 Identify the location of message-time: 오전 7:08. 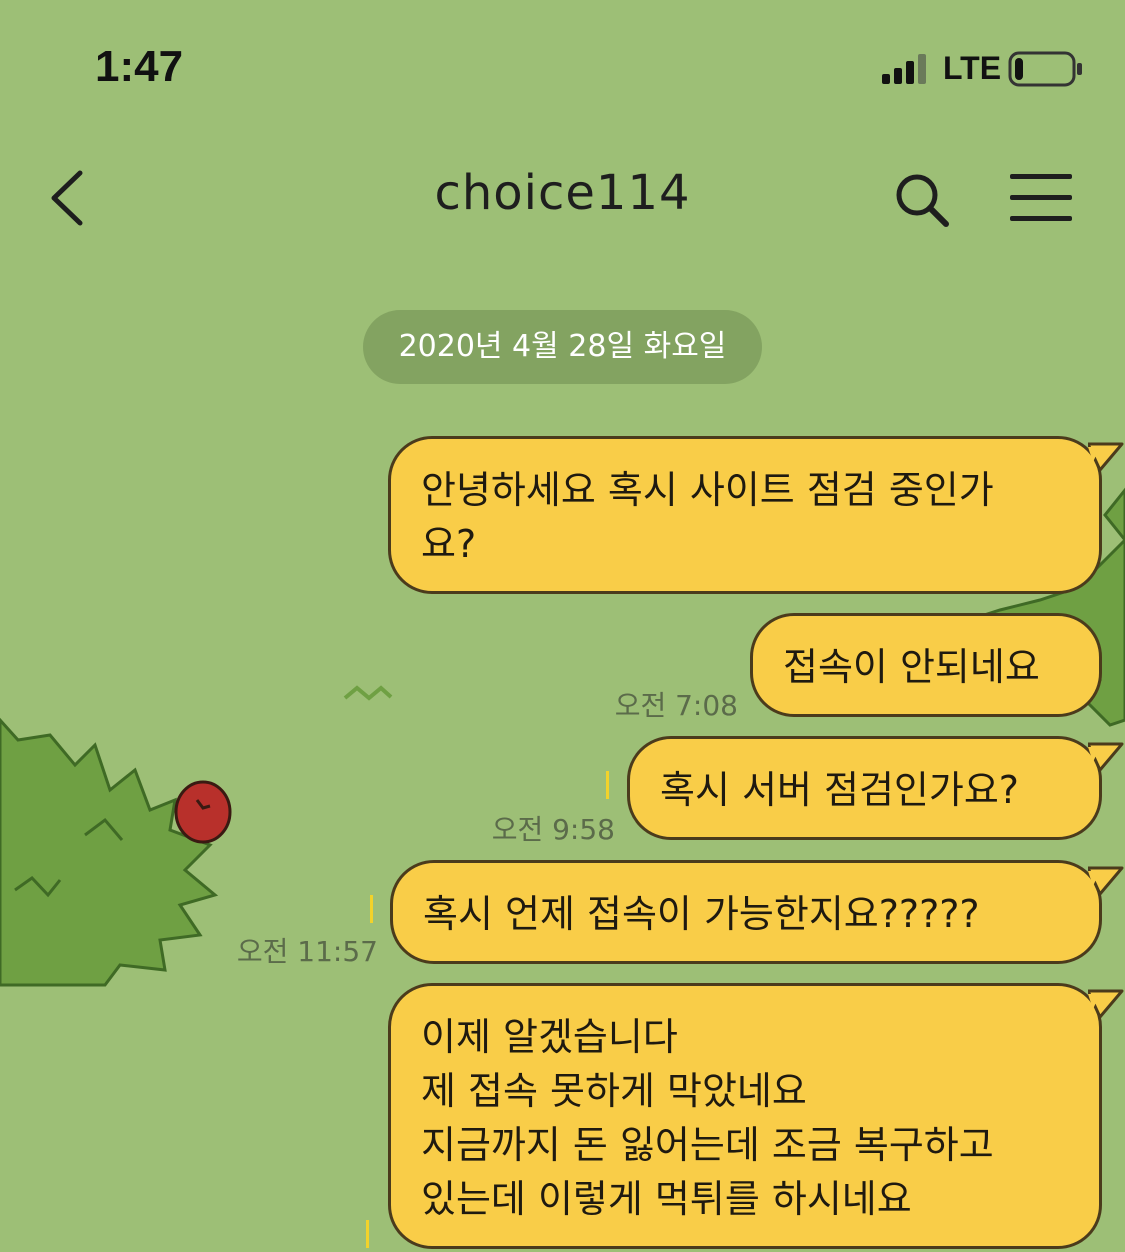
(676, 705).